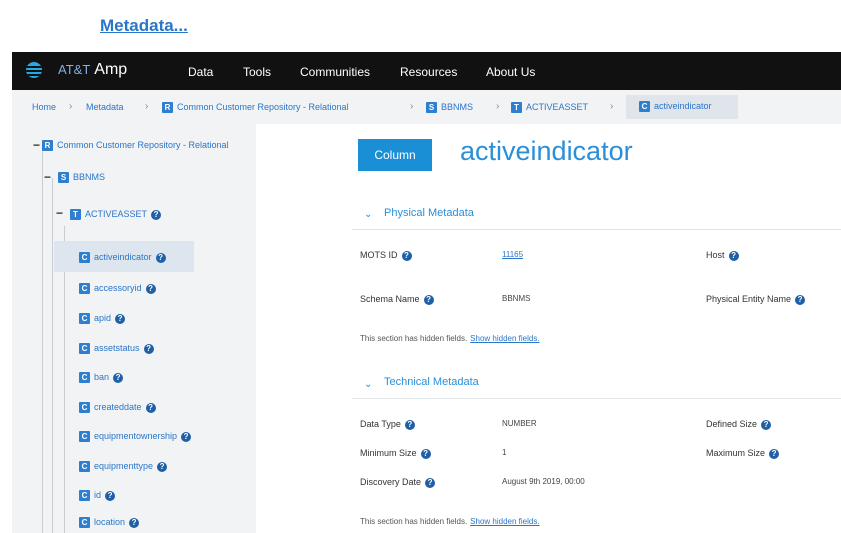  I want to click on tree-column-label: apid, so click(103, 318).